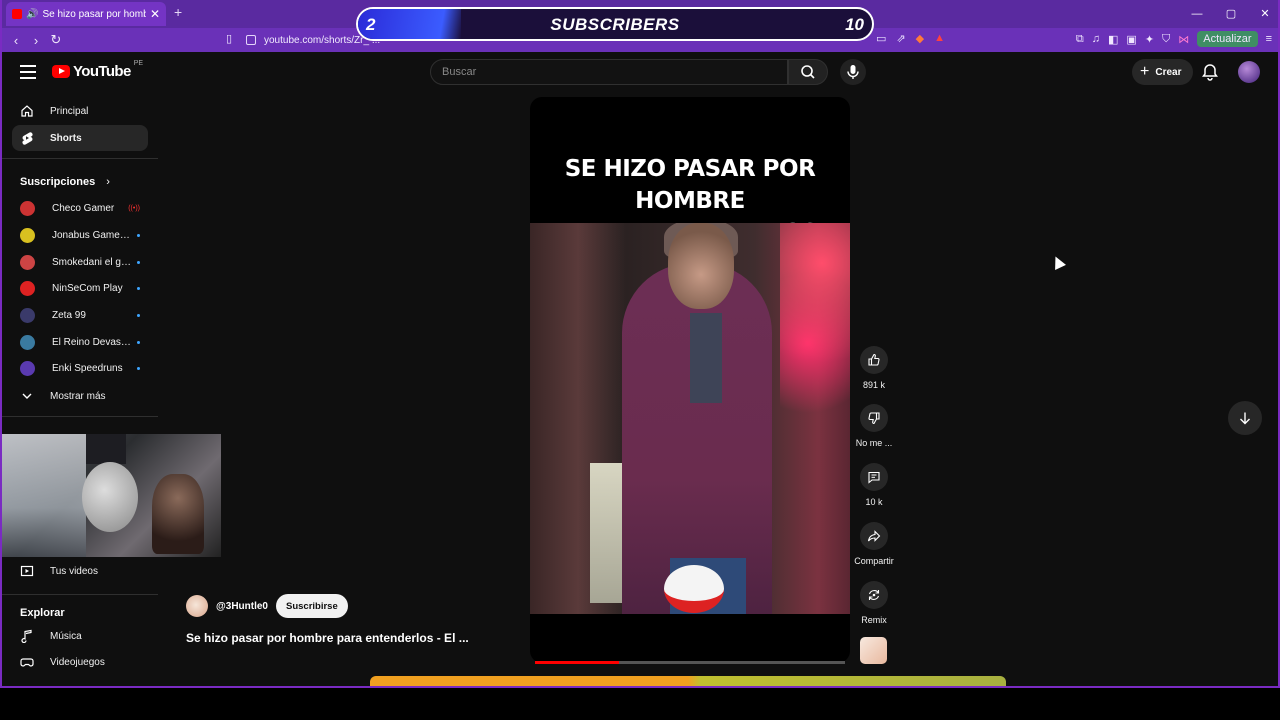 Image resolution: width=1280 pixels, height=720 pixels. What do you see at coordinates (1096, 39) in the screenshot?
I see `music-ext-icon: ♫` at bounding box center [1096, 39].